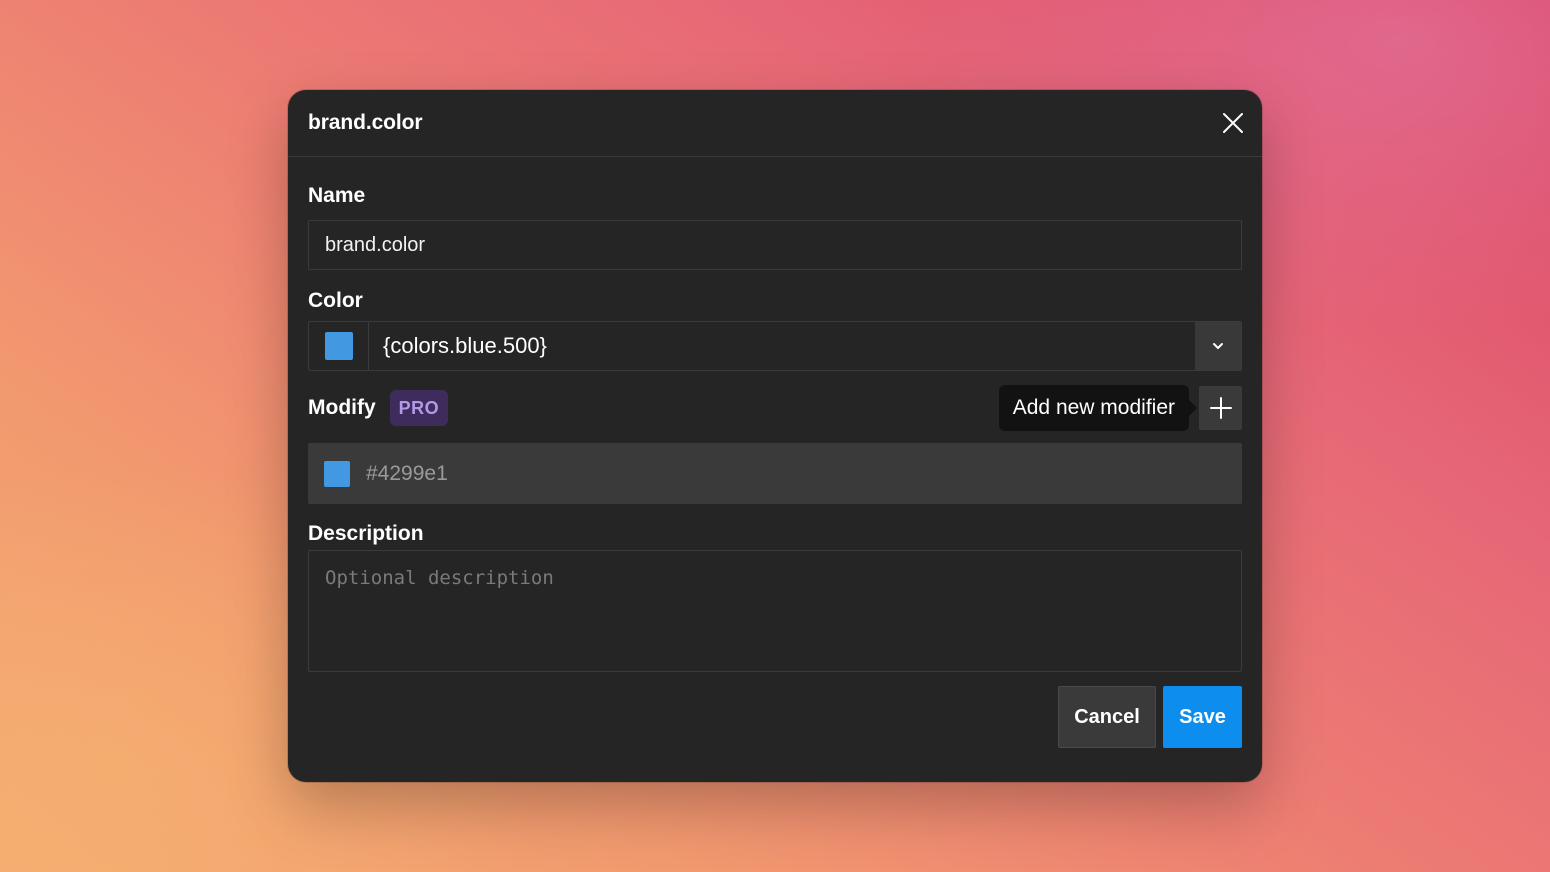 This screenshot has height=872, width=1550. Describe the element at coordinates (407, 473) in the screenshot. I see `modifier-hex-value: #4299e1` at that location.